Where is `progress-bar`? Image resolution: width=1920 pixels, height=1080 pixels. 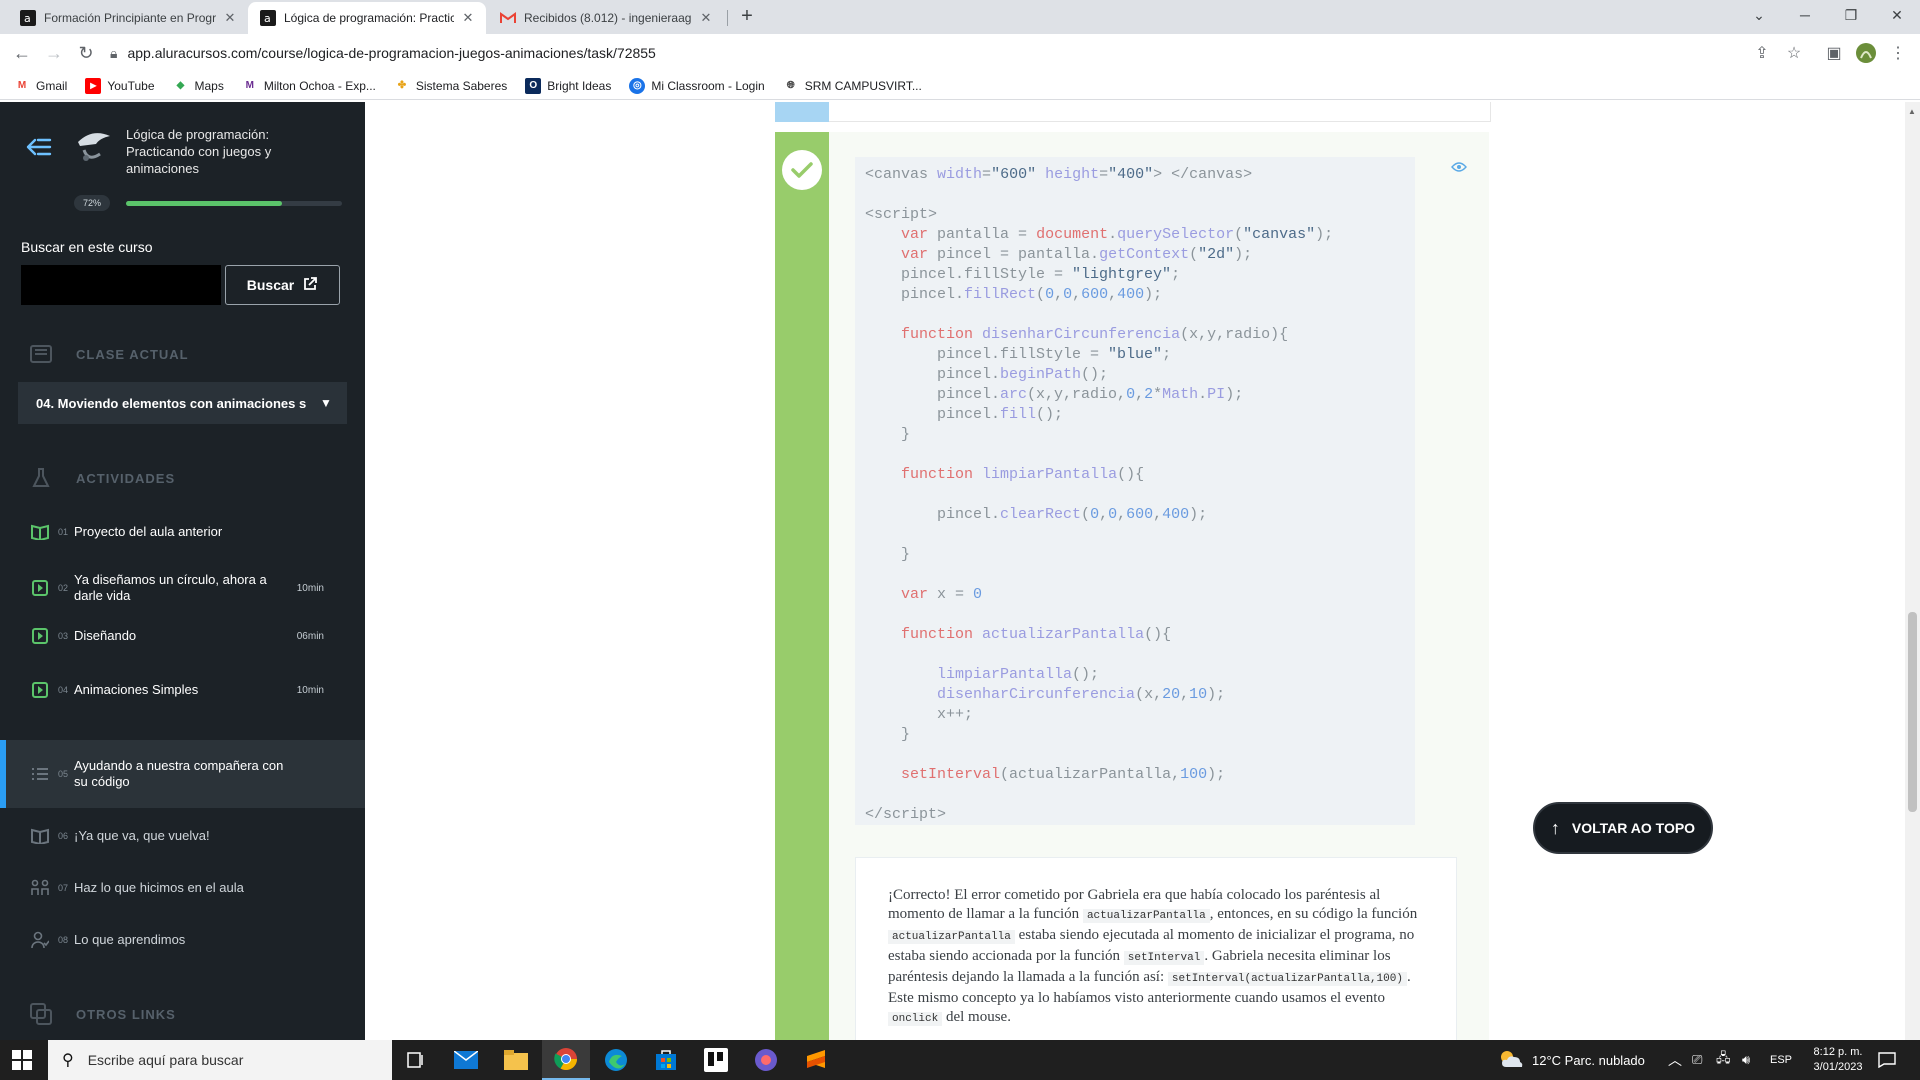
progress-bar is located at coordinates (234, 203).